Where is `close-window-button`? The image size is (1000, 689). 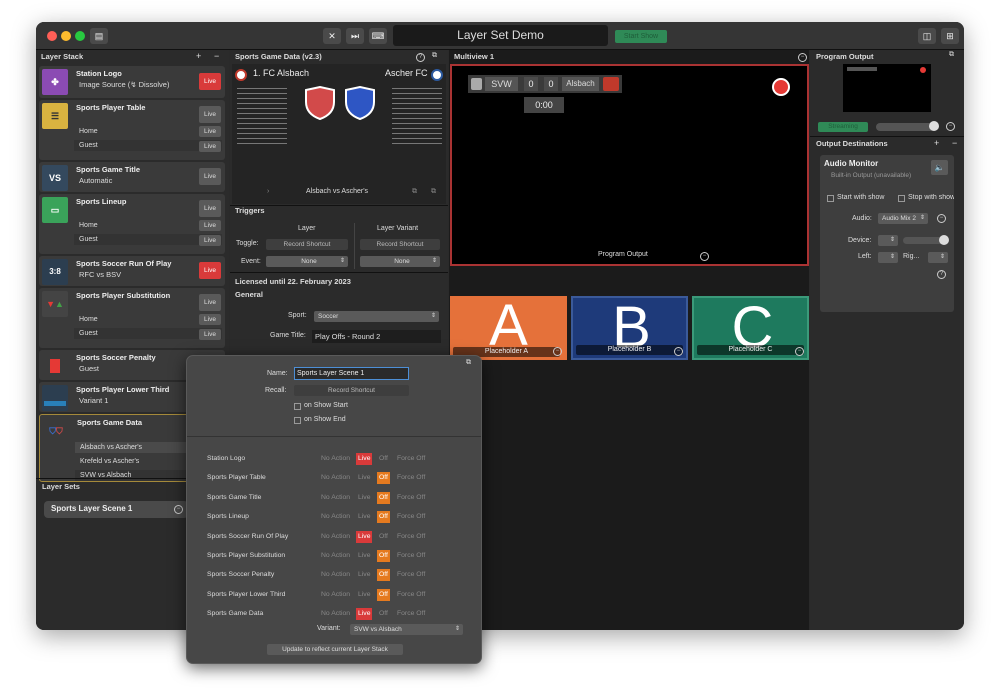
close-window-button is located at coordinates (52, 36).